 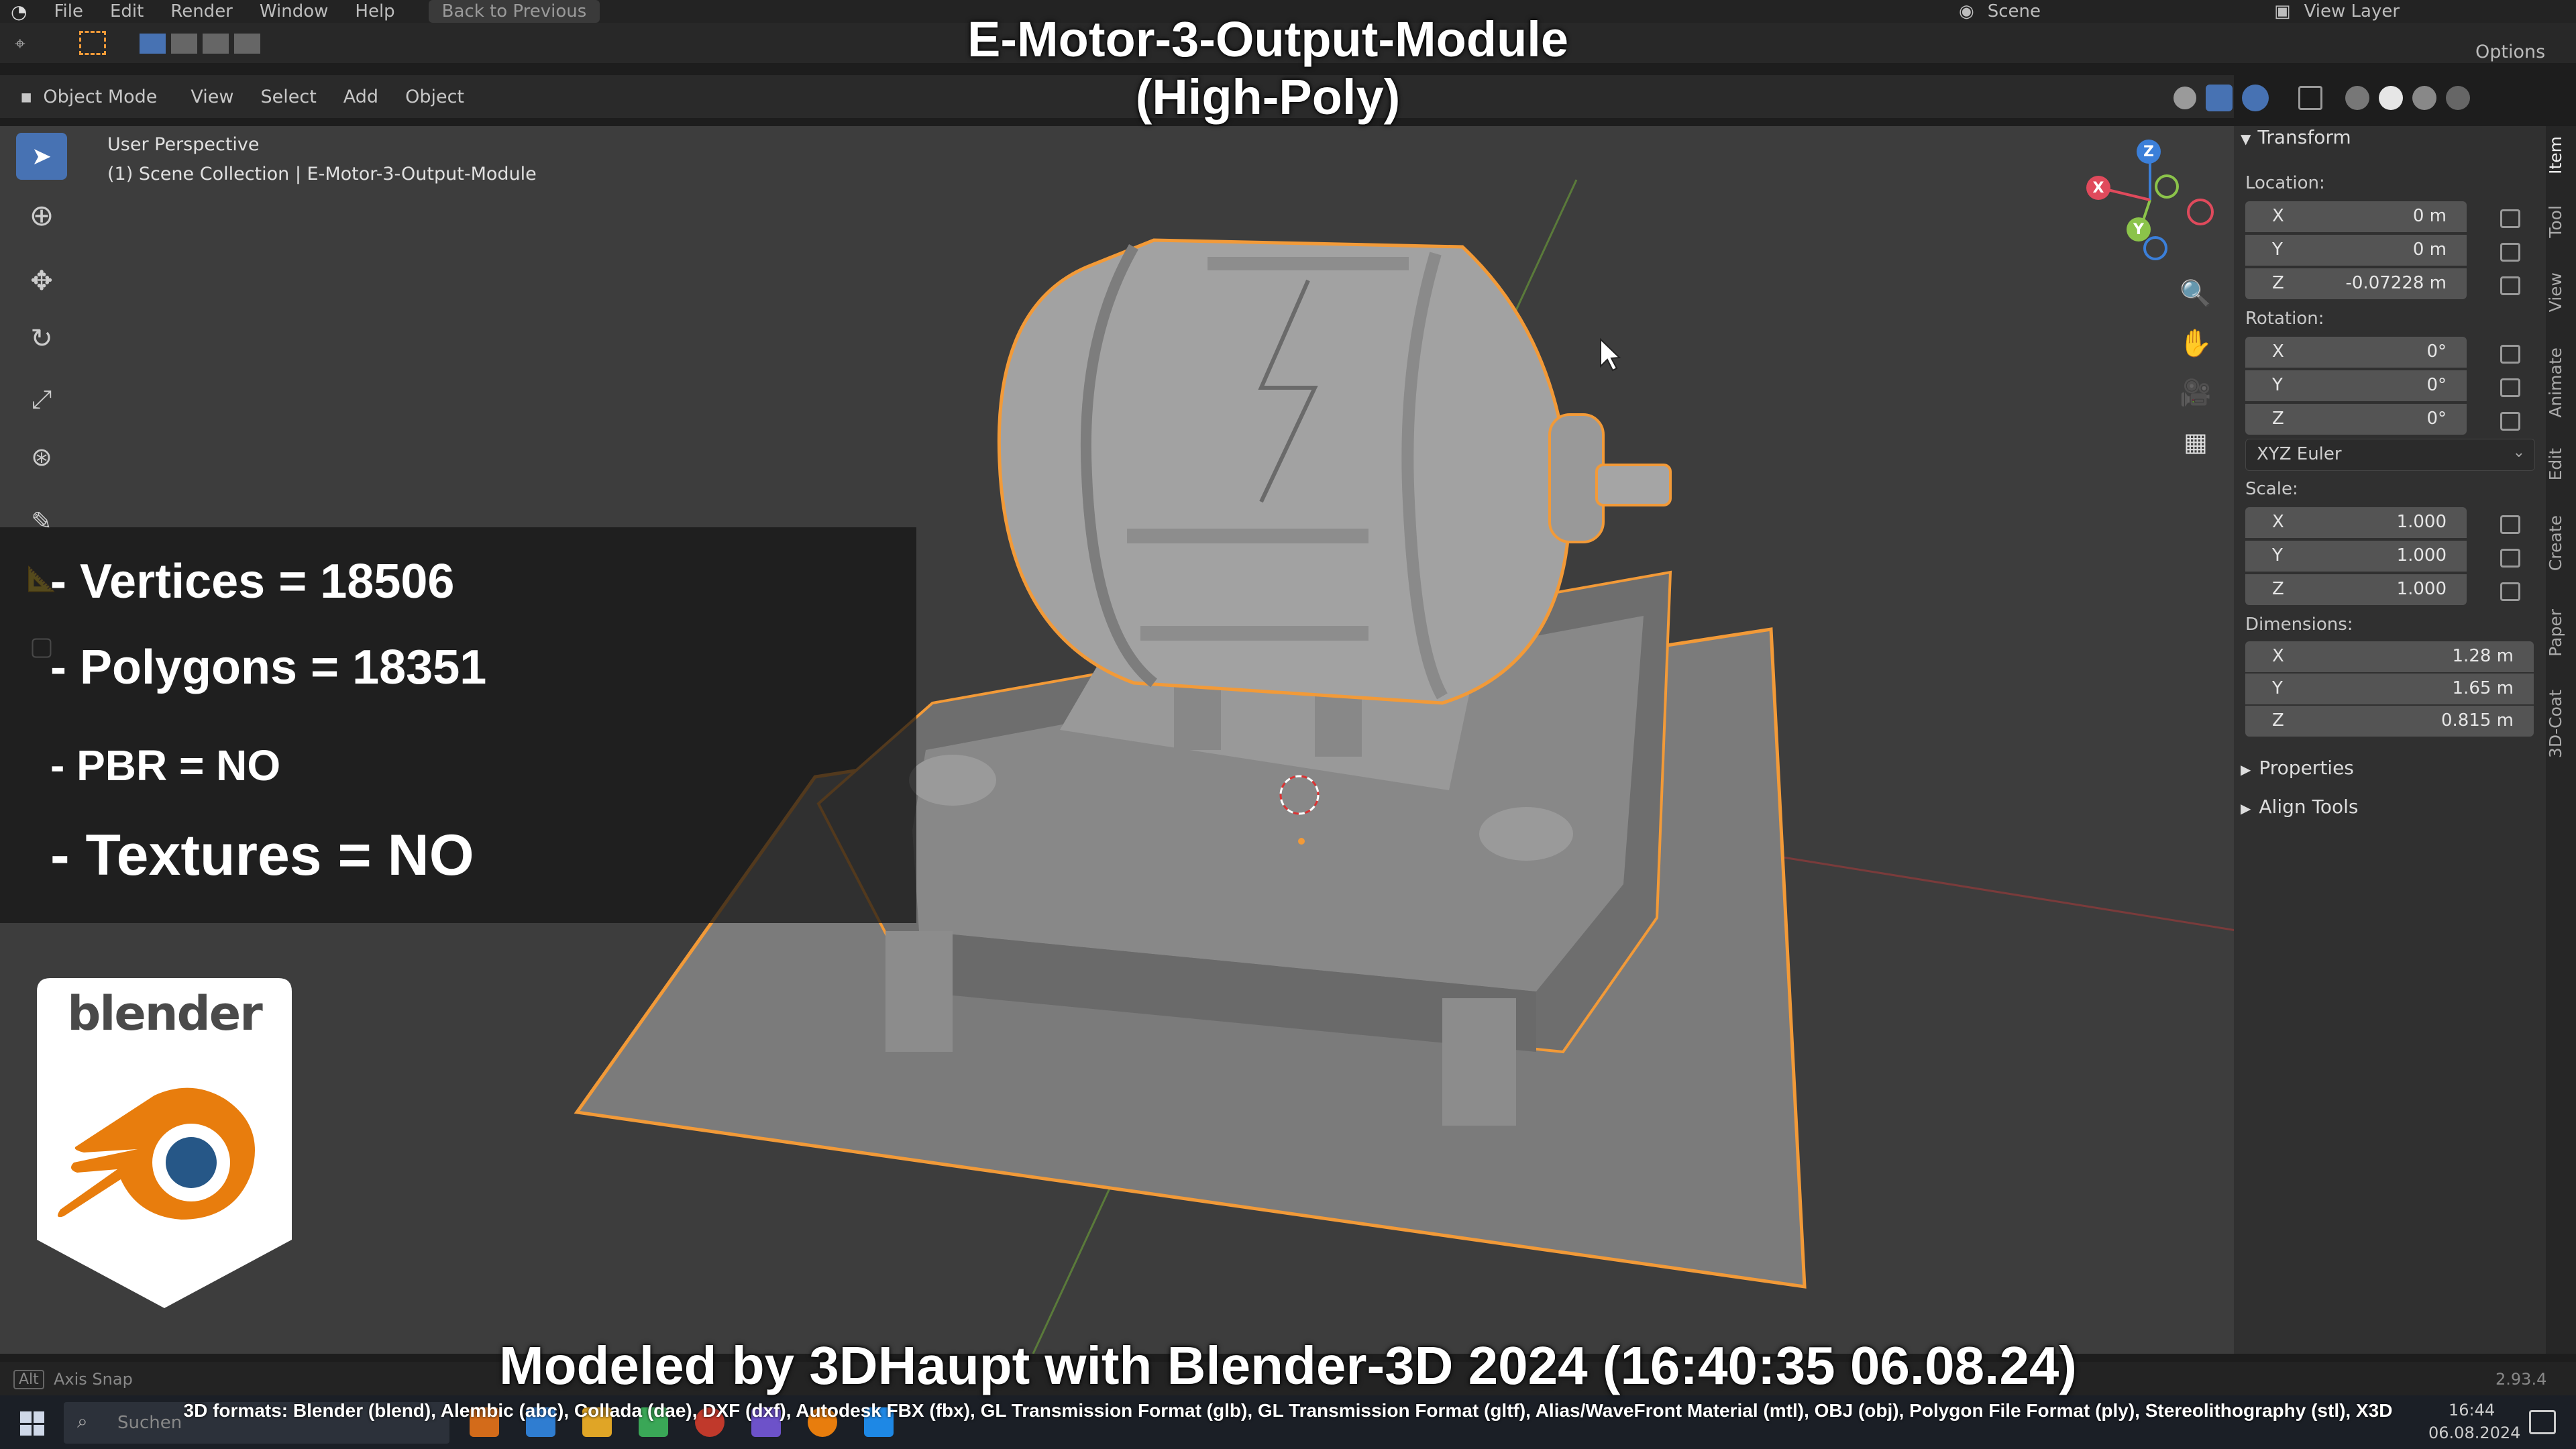 I want to click on properties-section-header: ▶ Properties, so click(x=2297, y=768).